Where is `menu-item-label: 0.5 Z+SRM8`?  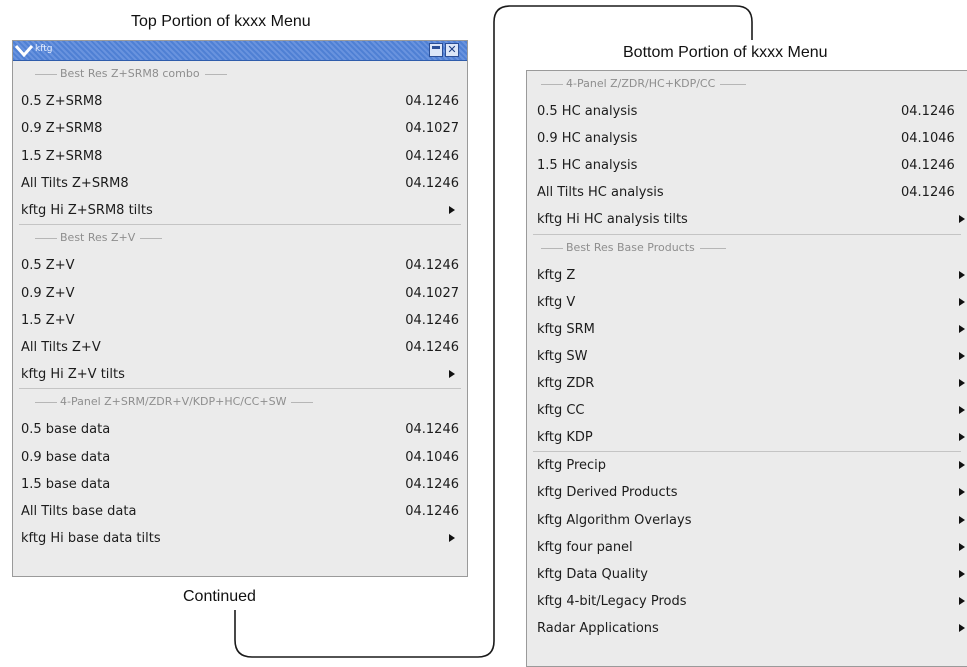
menu-item-label: 0.5 Z+SRM8 is located at coordinates (62, 102).